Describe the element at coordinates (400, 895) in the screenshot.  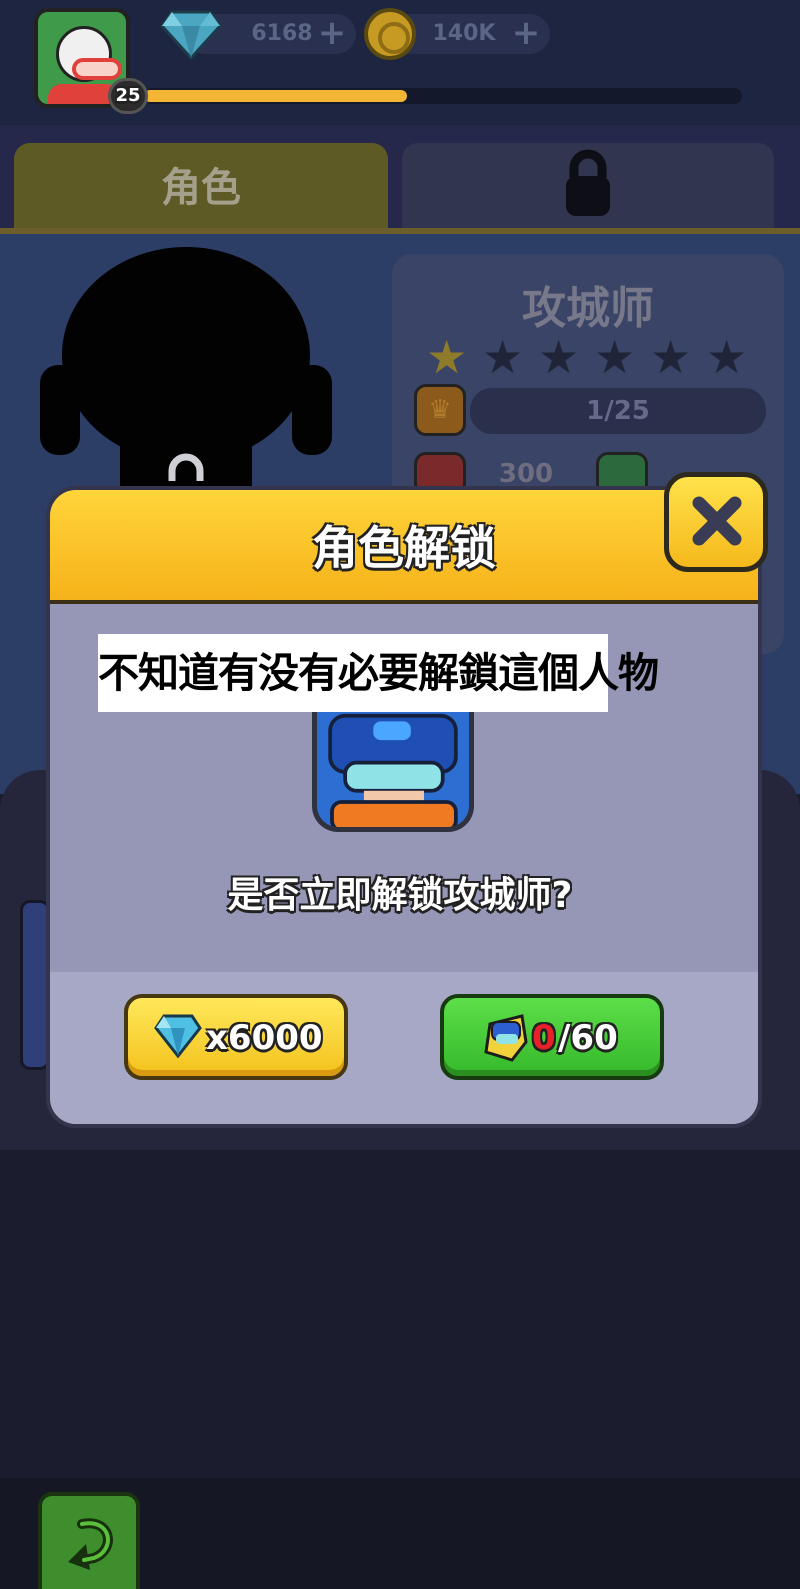
I see `unlock-question: 是否立即解锁攻城师?` at that location.